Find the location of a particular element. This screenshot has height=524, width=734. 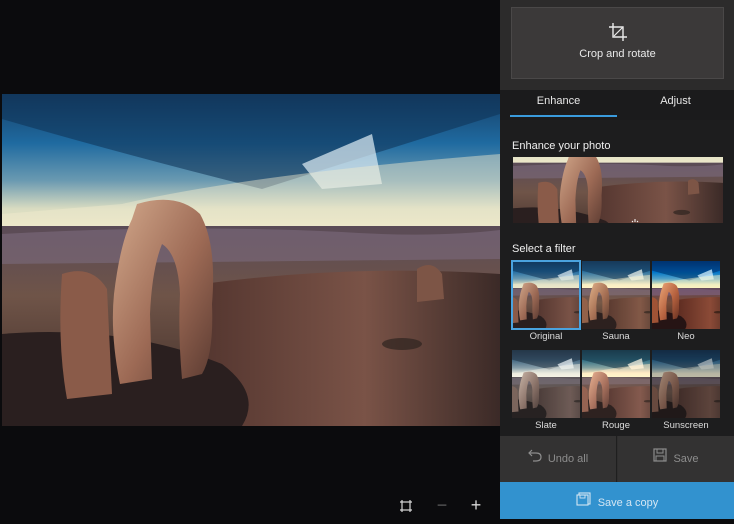

edit-tabs: Enhance Adjust is located at coordinates (617, 105).